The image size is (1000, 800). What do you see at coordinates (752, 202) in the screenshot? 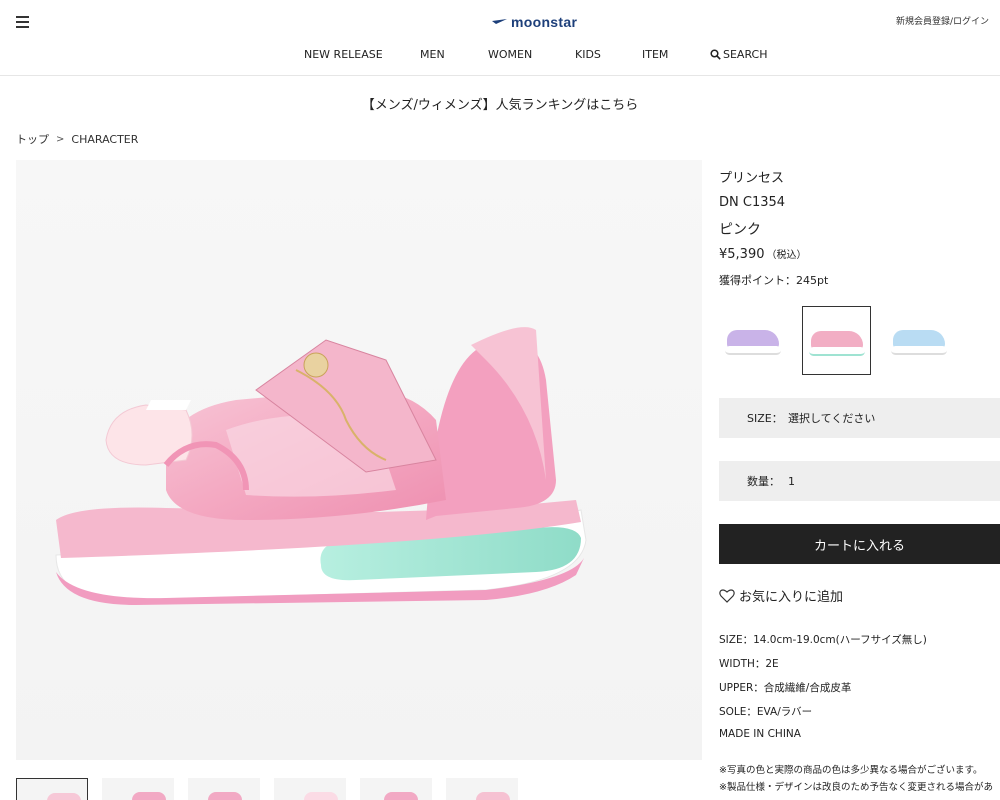
I see `product-code: DN C1354` at bounding box center [752, 202].